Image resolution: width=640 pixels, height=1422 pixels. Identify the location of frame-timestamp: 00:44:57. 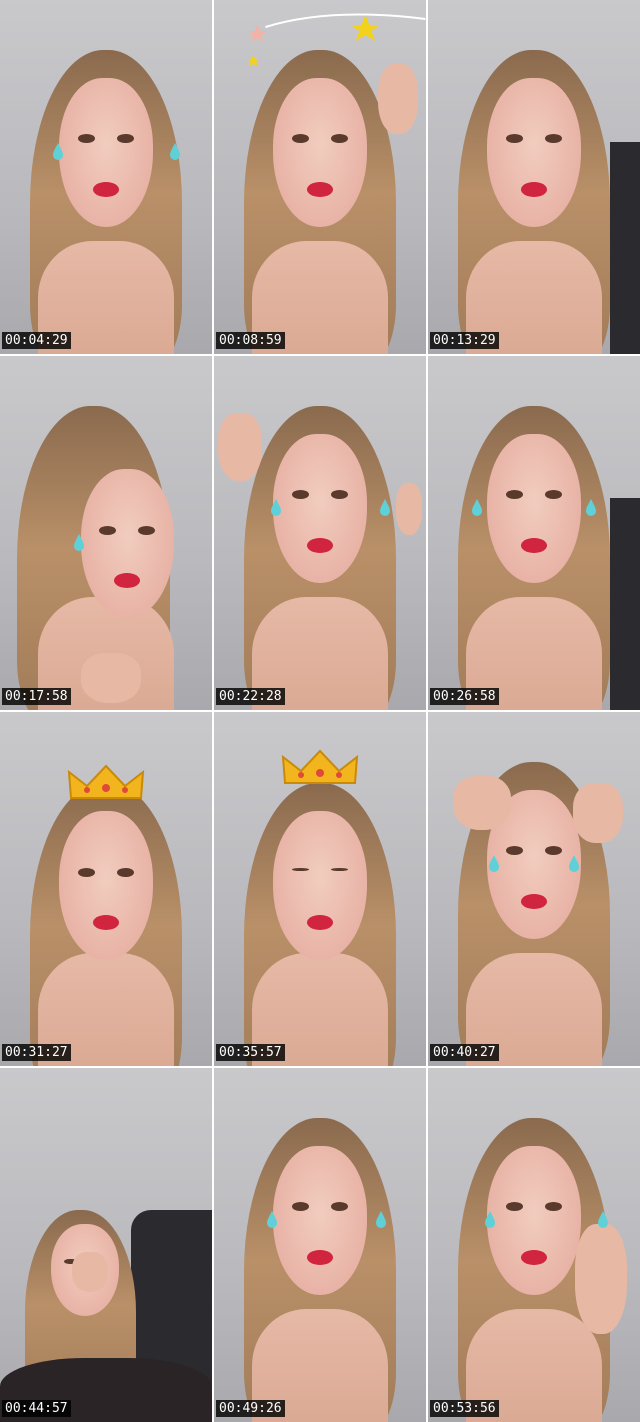
(36, 1408).